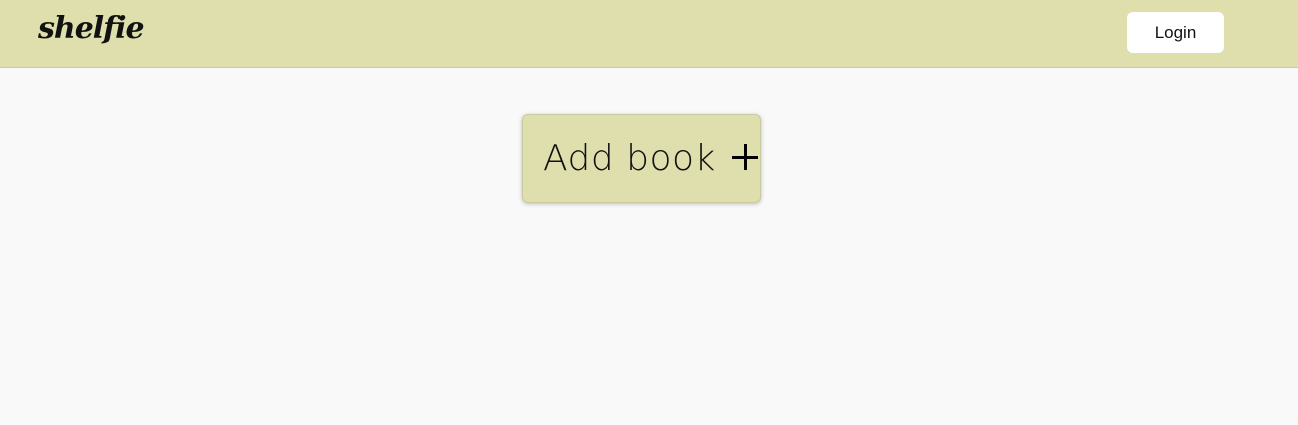 The image size is (1298, 425). I want to click on add-book-label: Add book, so click(629, 158).